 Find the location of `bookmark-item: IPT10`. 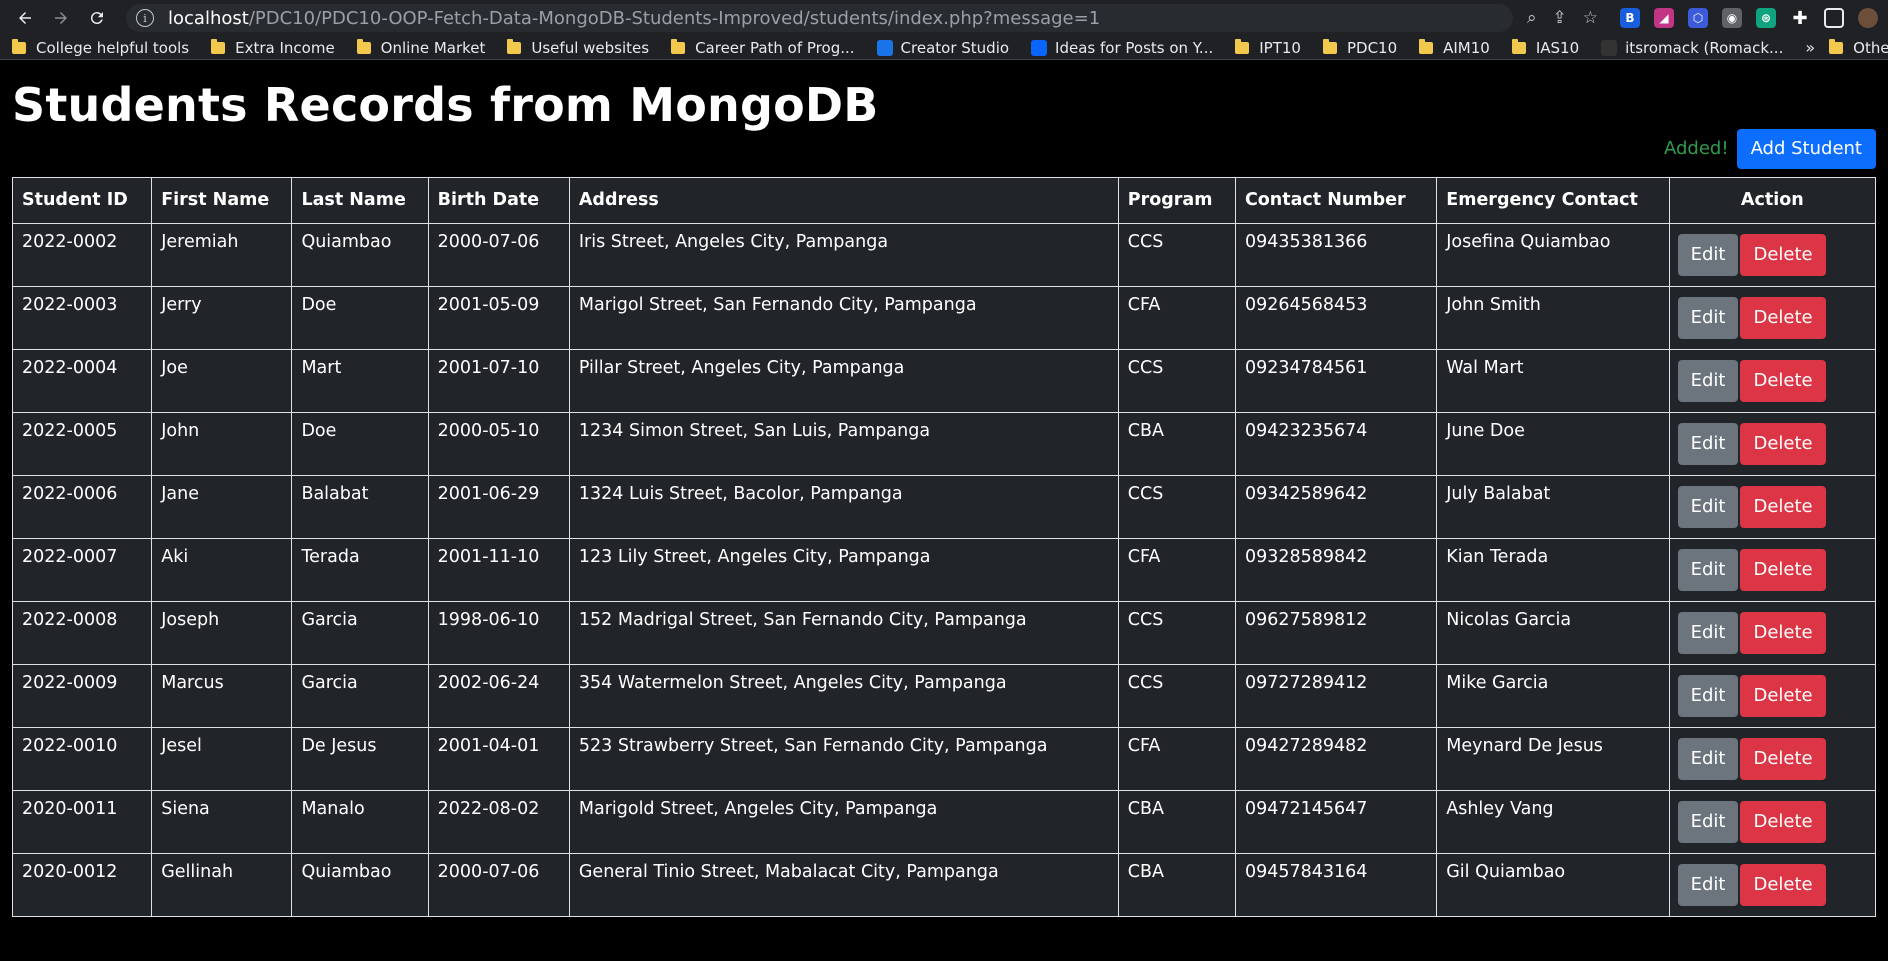

bookmark-item: IPT10 is located at coordinates (1268, 47).